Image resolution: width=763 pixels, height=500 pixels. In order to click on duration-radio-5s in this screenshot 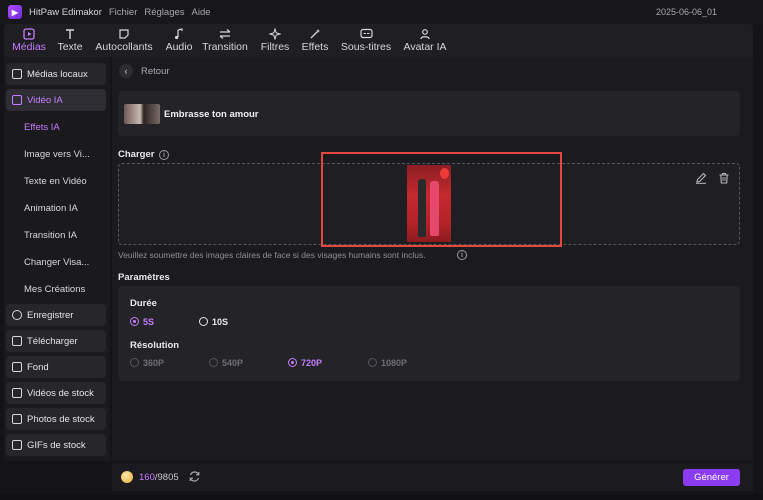, I will do `click(134, 321)`.